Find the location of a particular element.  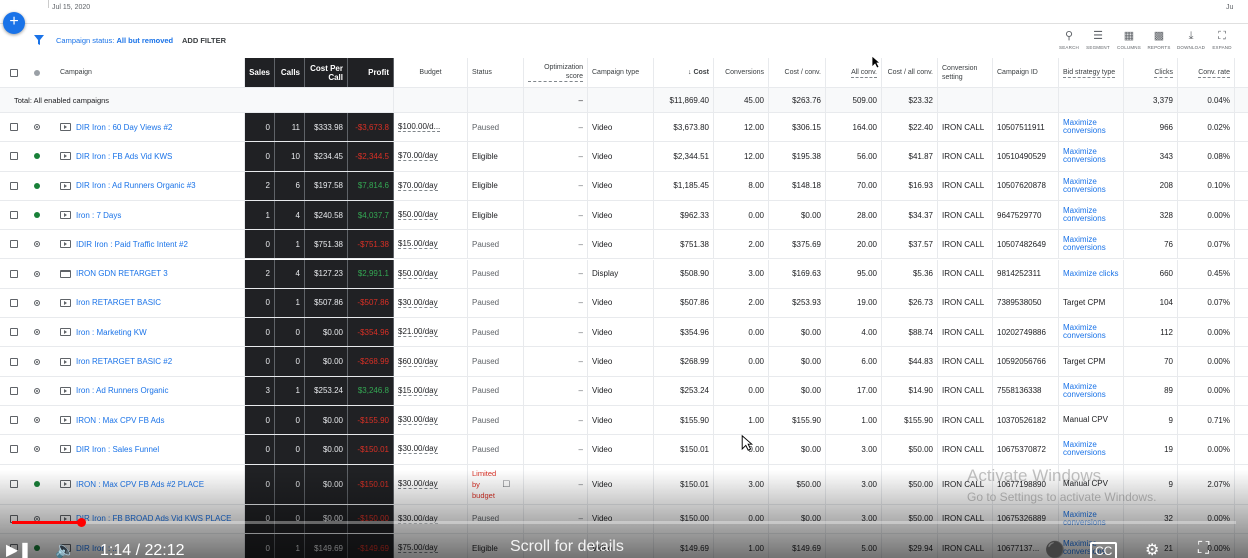

col-conv-rate: Conv. rate is located at coordinates (1206, 72).